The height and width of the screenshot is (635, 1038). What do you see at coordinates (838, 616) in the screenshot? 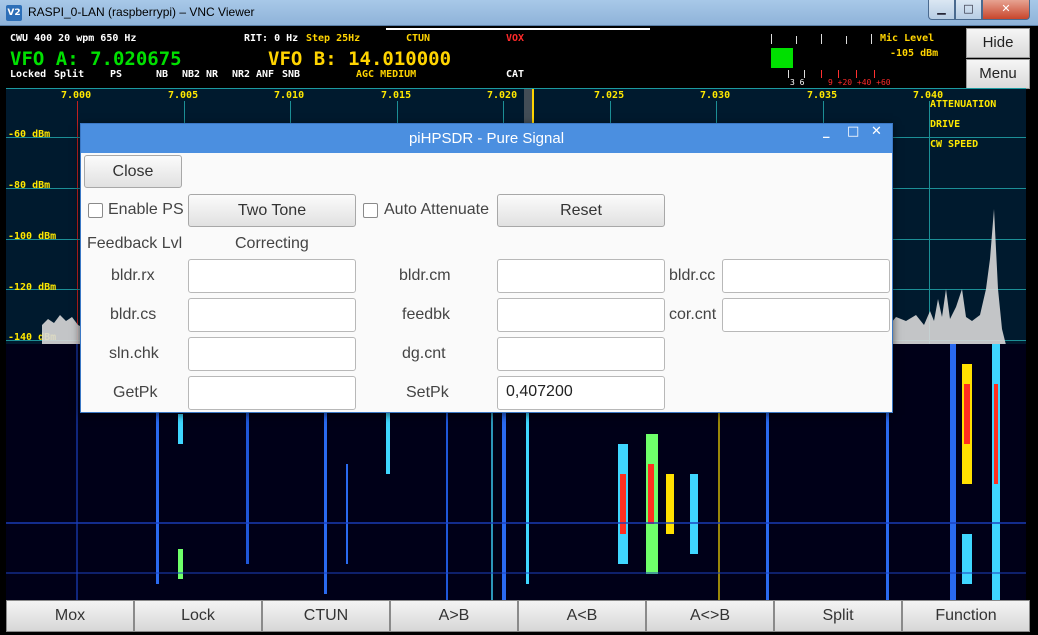
I see `split-button: Split` at bounding box center [838, 616].